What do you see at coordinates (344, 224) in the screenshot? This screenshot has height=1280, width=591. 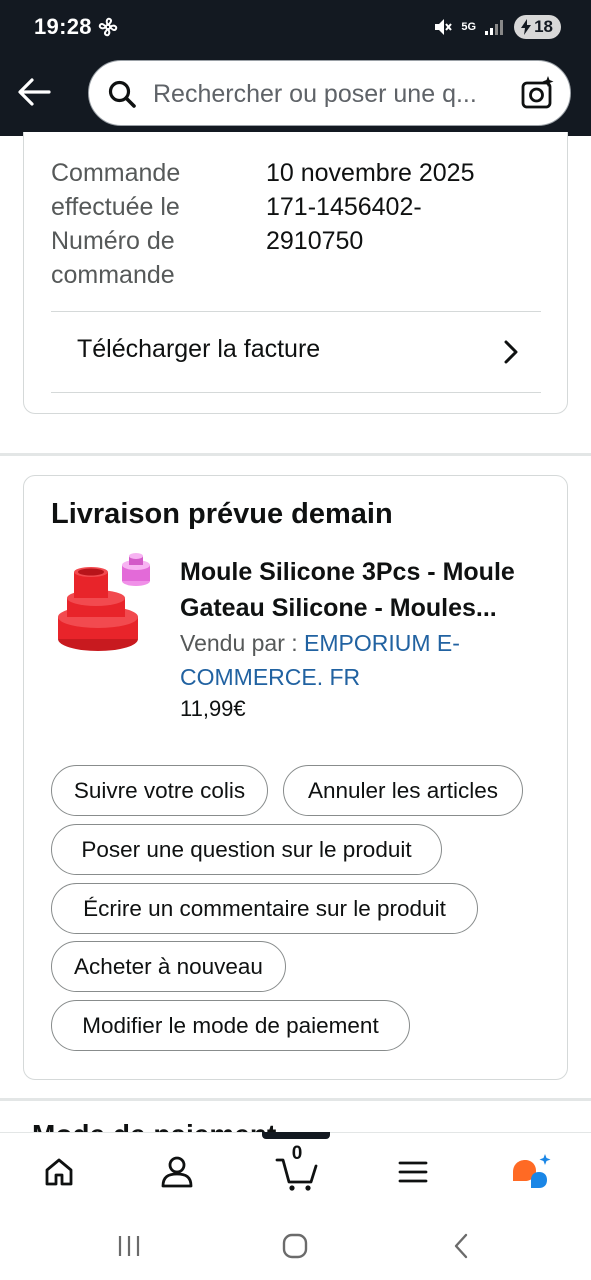 I see `order-number-value: 171-1456402-2910750` at bounding box center [344, 224].